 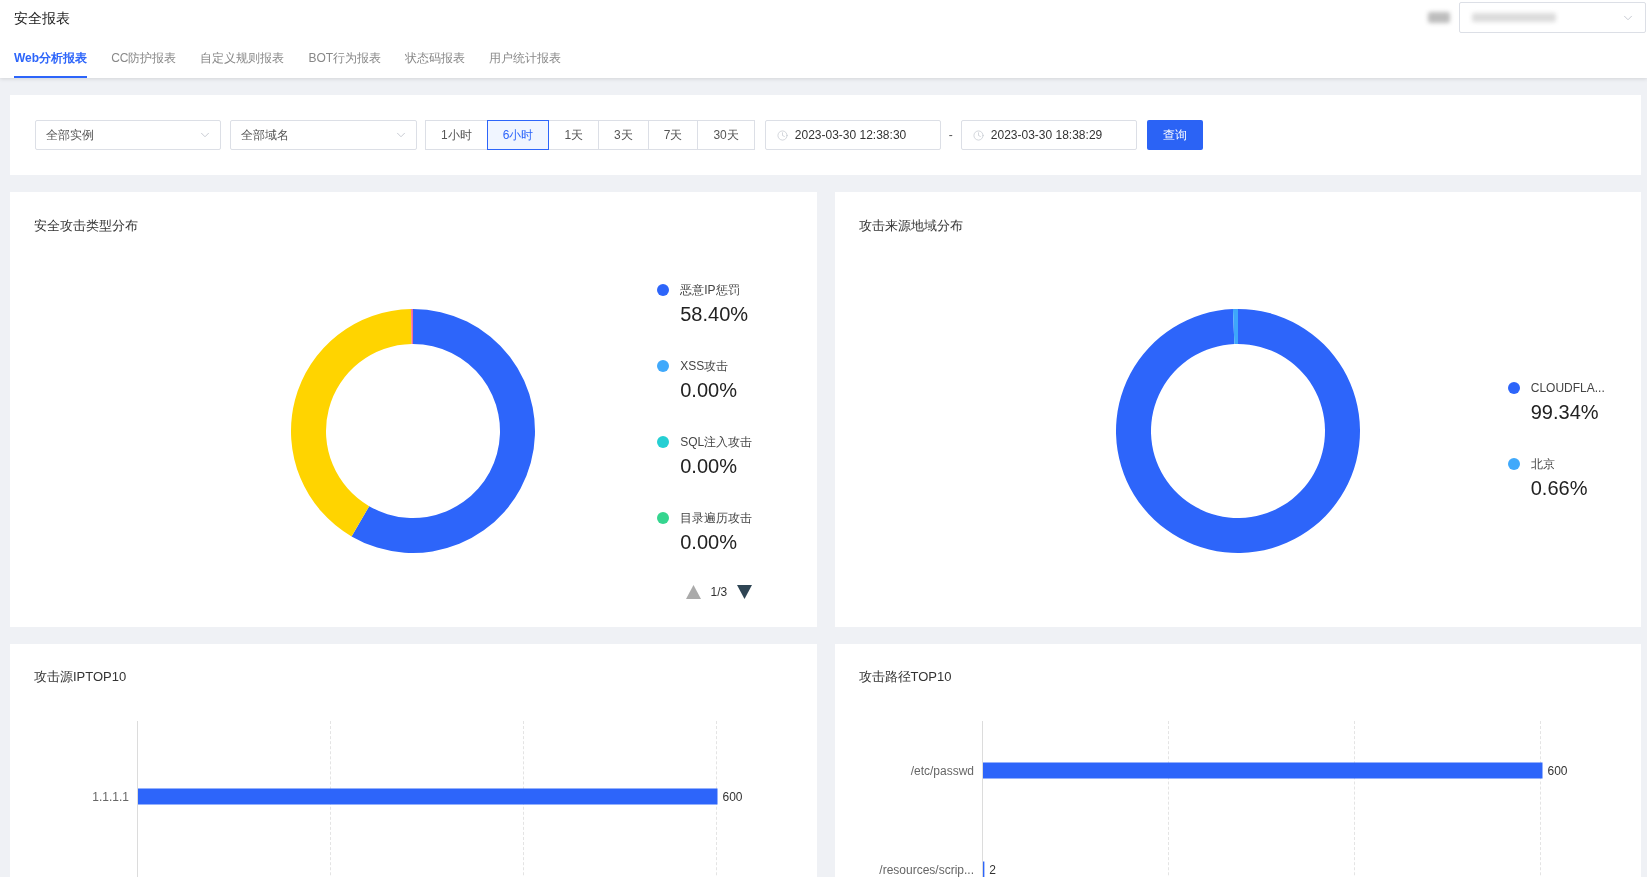 I want to click on card-title: 攻击路径TOP10, so click(x=905, y=676).